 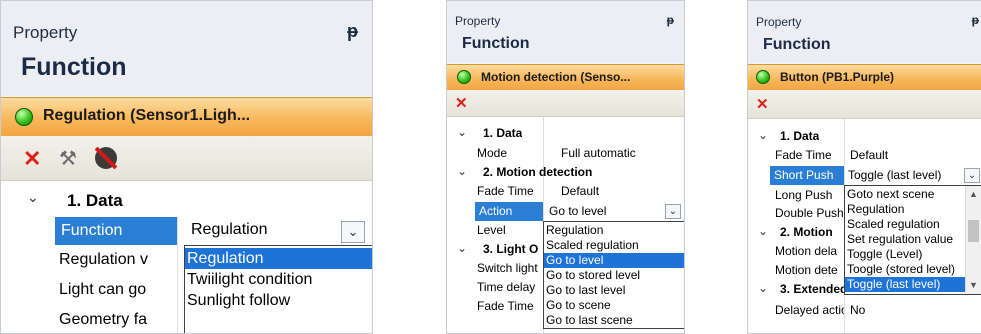 What do you see at coordinates (278, 279) in the screenshot?
I see `dropdown-option: Twiilight condition` at bounding box center [278, 279].